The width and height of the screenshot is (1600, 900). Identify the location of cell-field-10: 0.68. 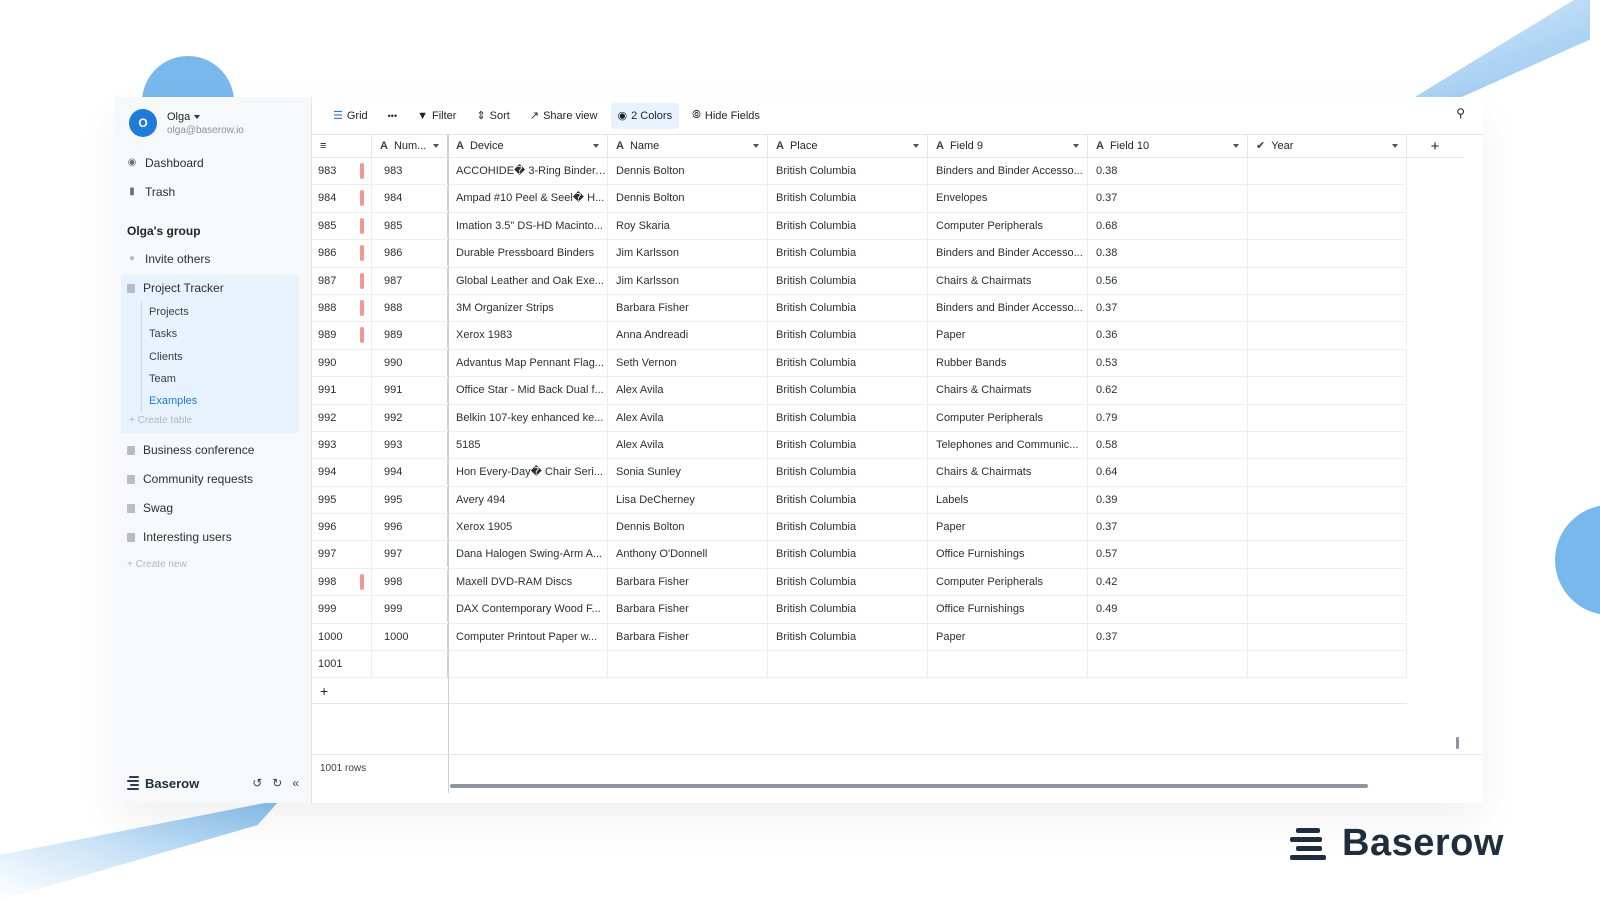
(1168, 225).